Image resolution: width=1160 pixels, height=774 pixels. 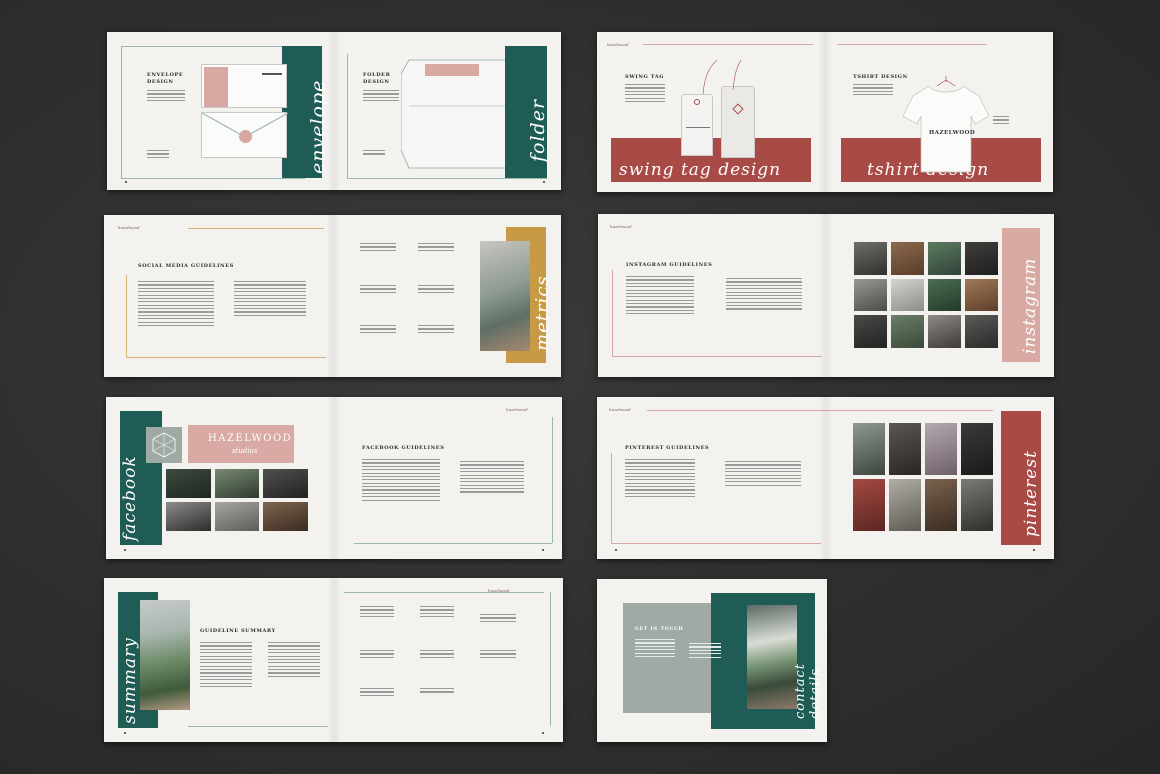 I want to click on metrics-photo, so click(x=505, y=296).